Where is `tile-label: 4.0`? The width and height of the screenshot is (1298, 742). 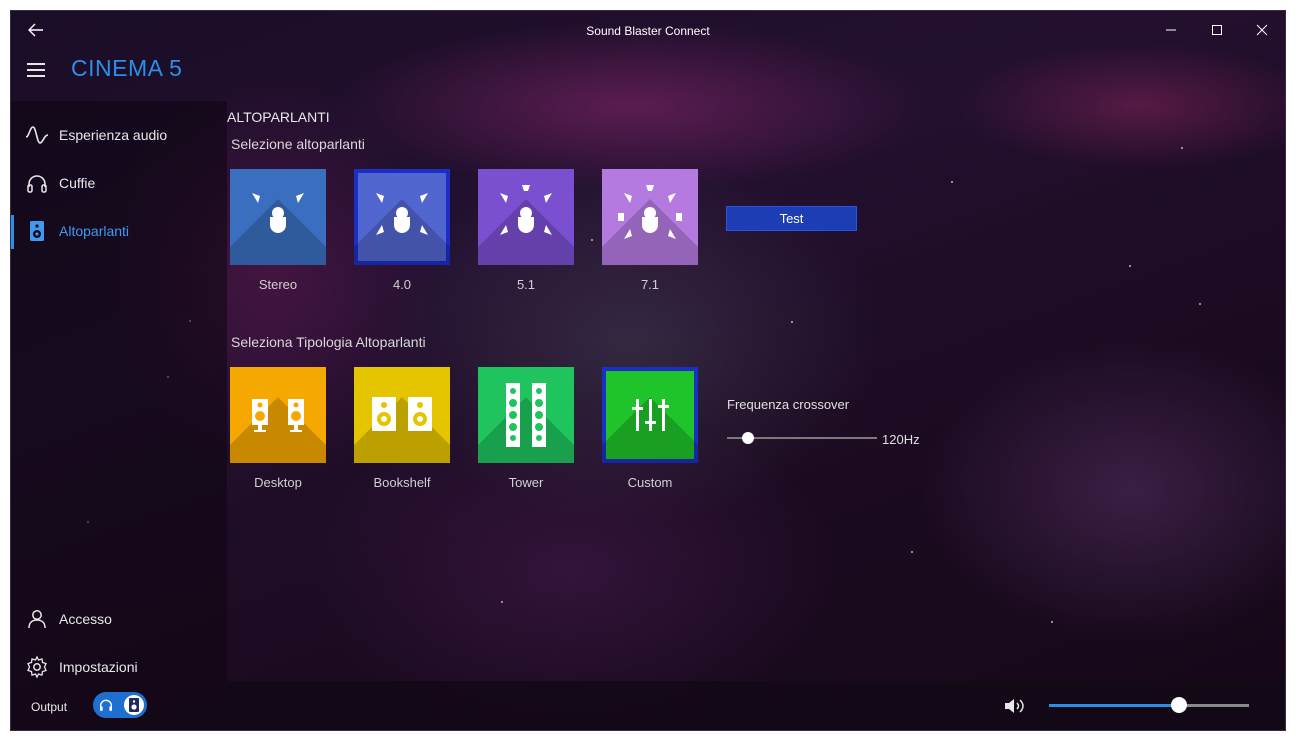
tile-label: 4.0 is located at coordinates (402, 284).